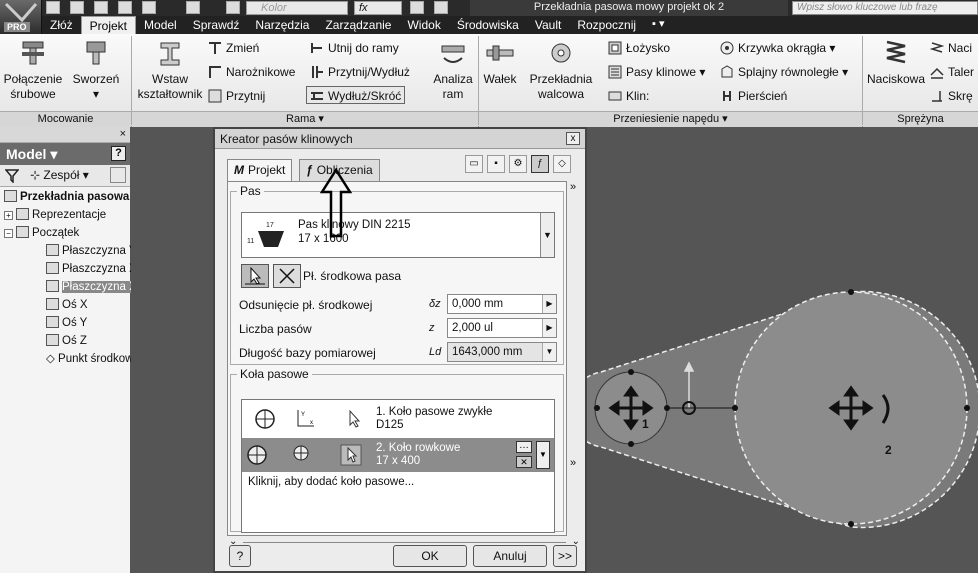 Image resolution: width=978 pixels, height=573 pixels. I want to click on open-folder-icon: ▭, so click(474, 164).